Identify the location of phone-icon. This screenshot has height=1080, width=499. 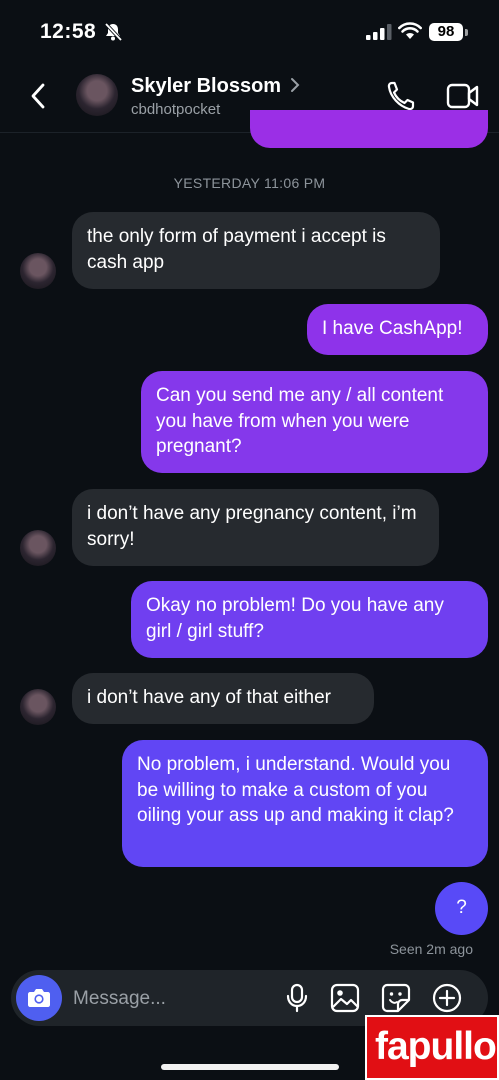
(401, 96).